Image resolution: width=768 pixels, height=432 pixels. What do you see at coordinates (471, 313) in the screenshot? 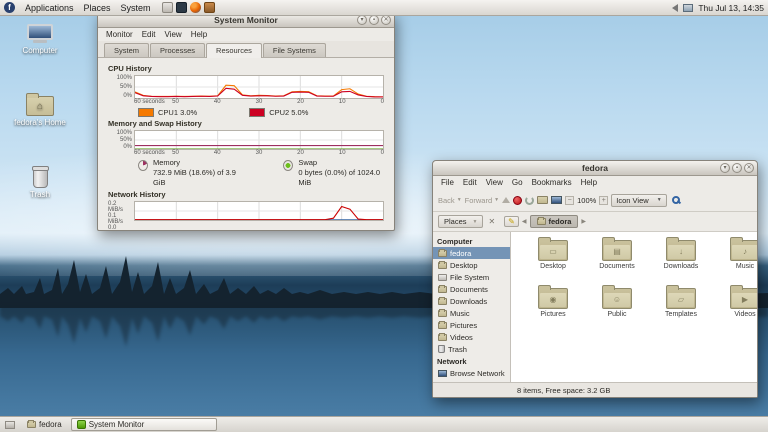
I see `sidebar-item-music: Music` at bounding box center [471, 313].